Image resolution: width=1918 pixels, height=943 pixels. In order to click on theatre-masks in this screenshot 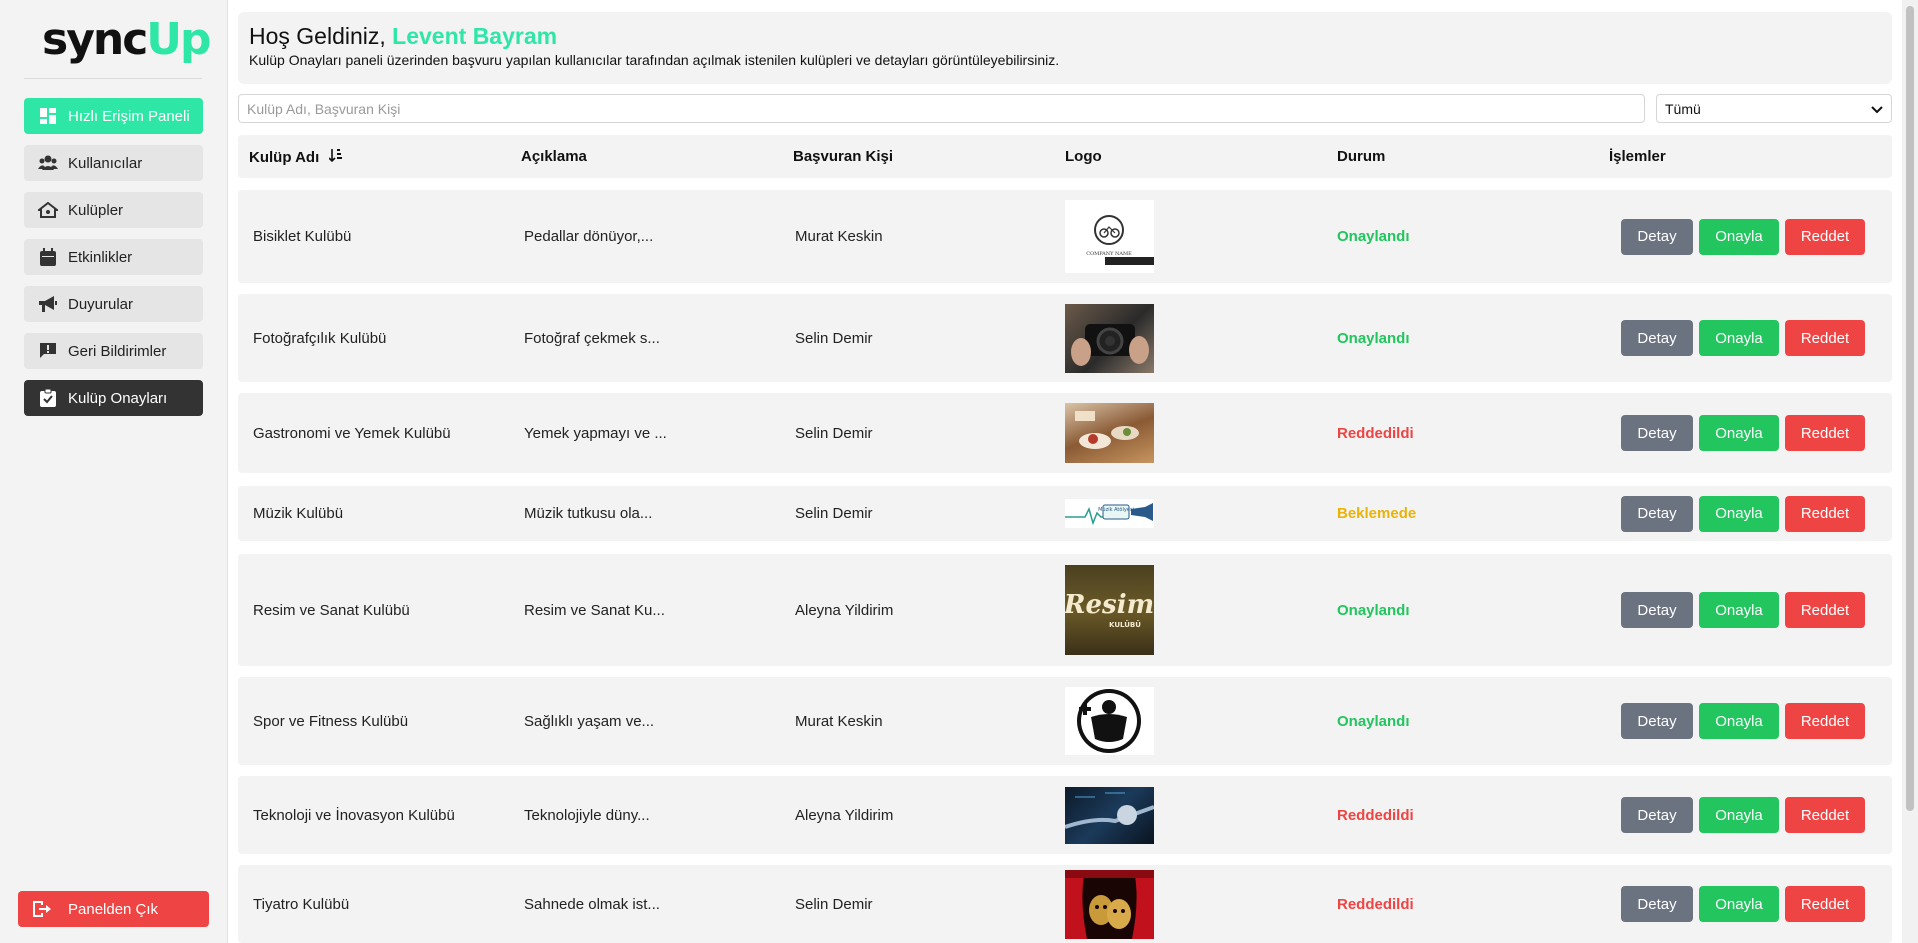, I will do `click(1109, 904)`.